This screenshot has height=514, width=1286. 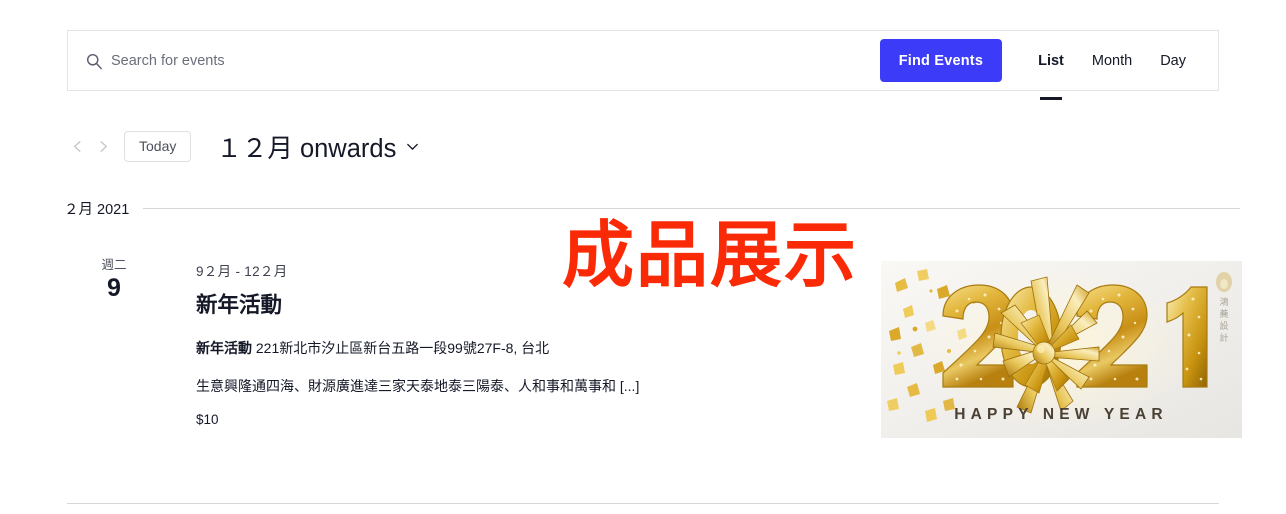 I want to click on search-icon, so click(x=94, y=61).